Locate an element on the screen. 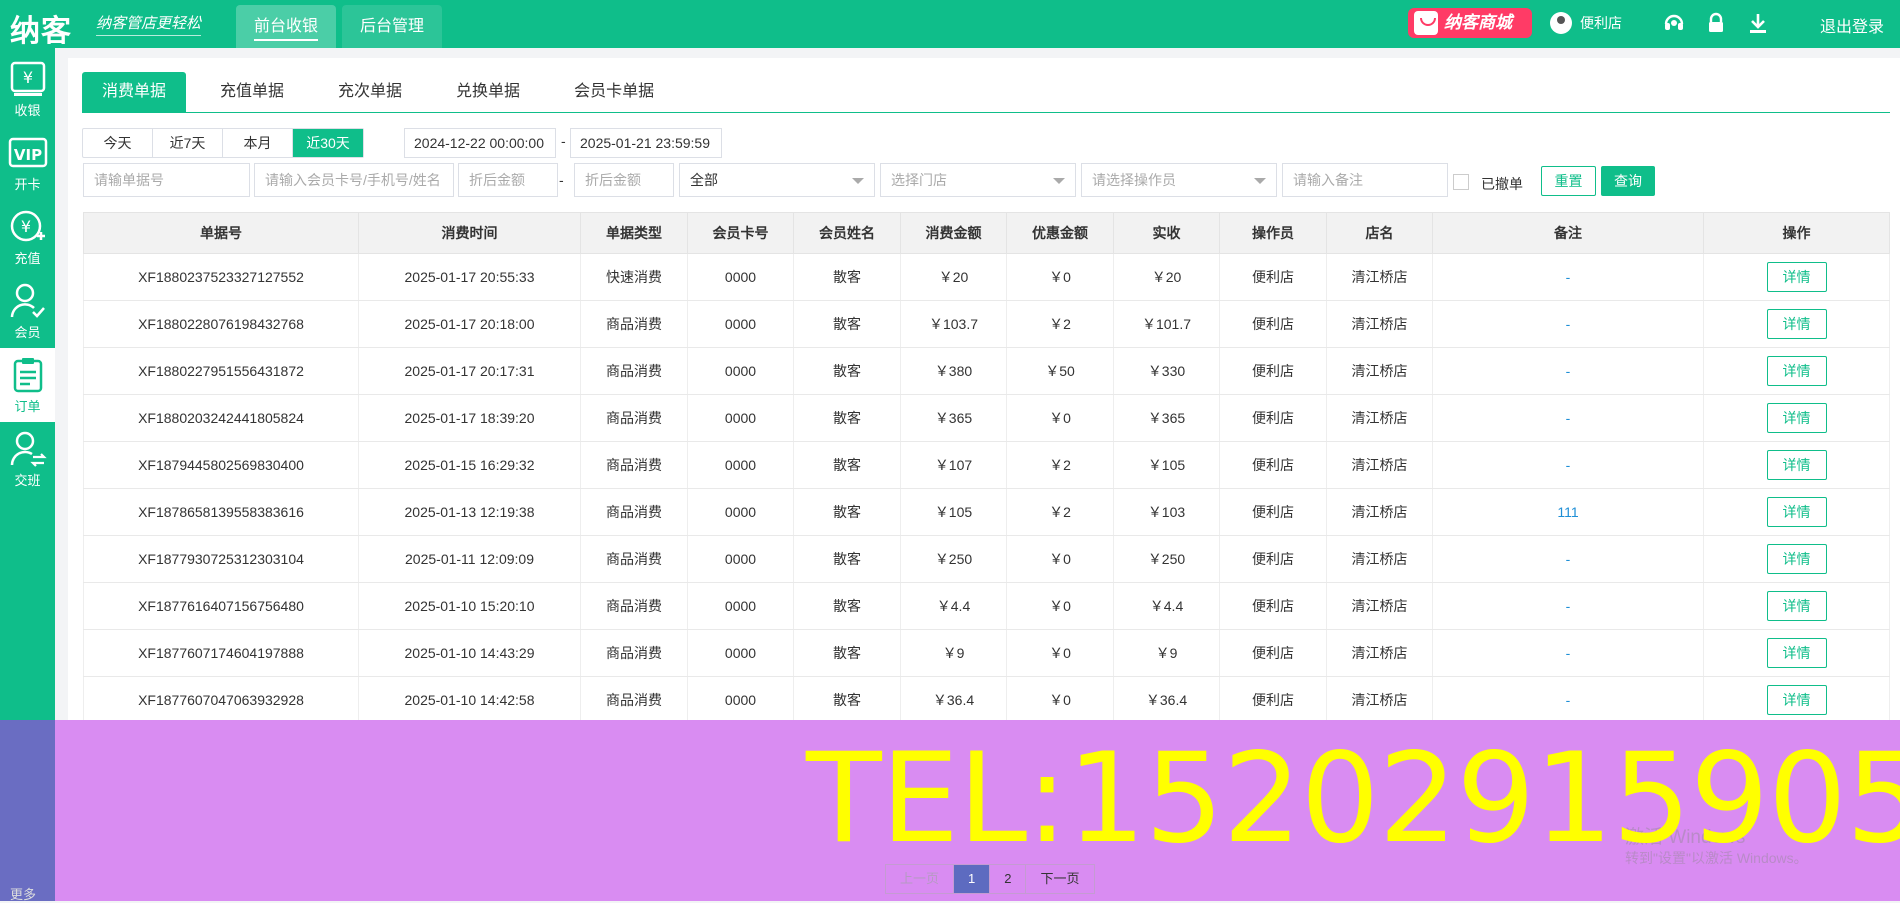 The width and height of the screenshot is (1900, 903). sidebar-item-recharge: ¥ 充值 is located at coordinates (27, 237).